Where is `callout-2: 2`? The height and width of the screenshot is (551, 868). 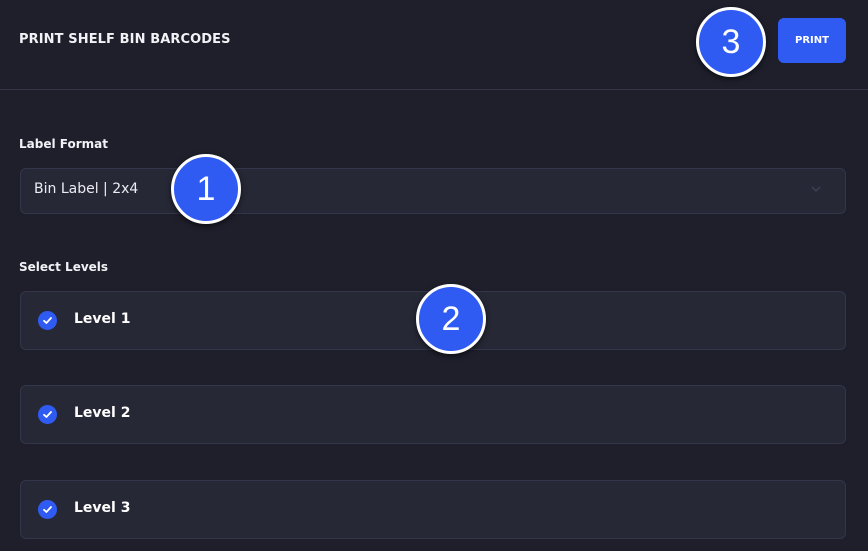 callout-2: 2 is located at coordinates (451, 319).